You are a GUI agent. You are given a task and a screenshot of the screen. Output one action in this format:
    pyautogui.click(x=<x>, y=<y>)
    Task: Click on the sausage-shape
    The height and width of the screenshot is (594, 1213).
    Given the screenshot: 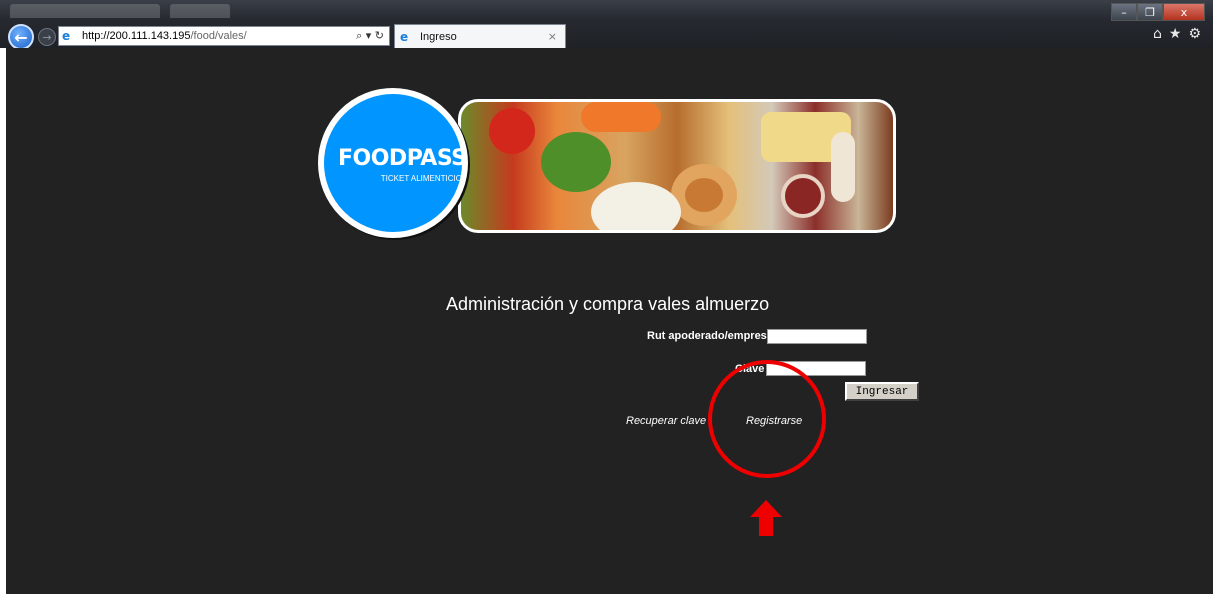 What is the action you would take?
    pyautogui.click(x=843, y=167)
    